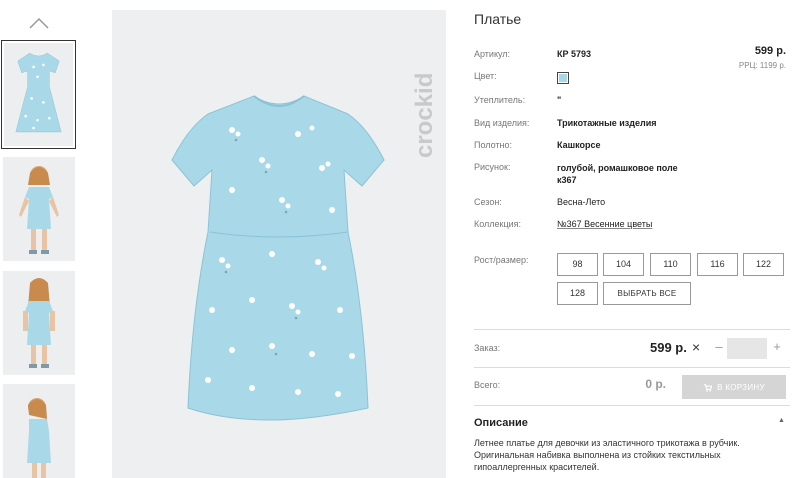 The image size is (800, 478). I want to click on color-label: Цвет:, so click(485, 76).